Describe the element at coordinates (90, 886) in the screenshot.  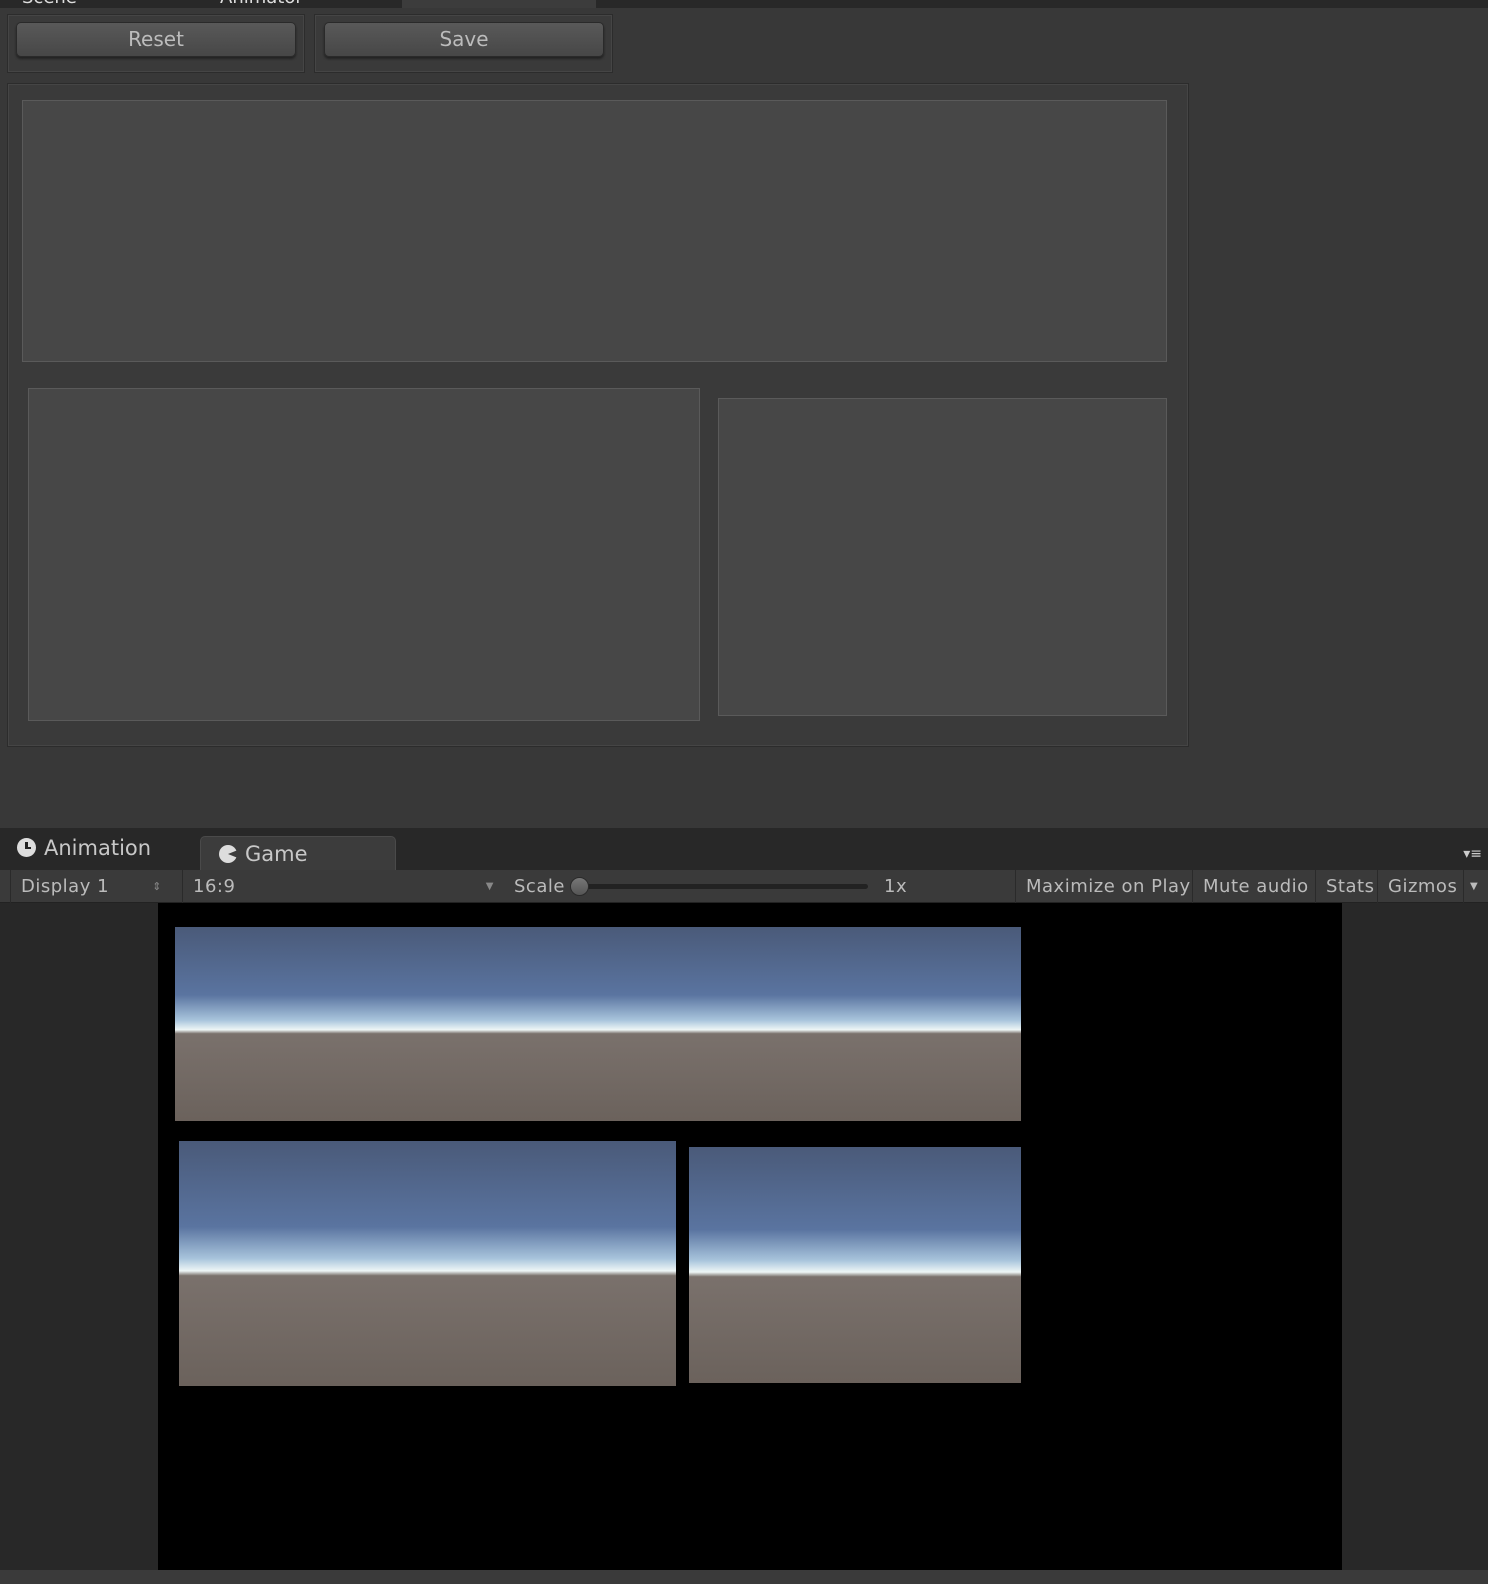
I see `display-dropdown: Display 1 ⇕` at that location.